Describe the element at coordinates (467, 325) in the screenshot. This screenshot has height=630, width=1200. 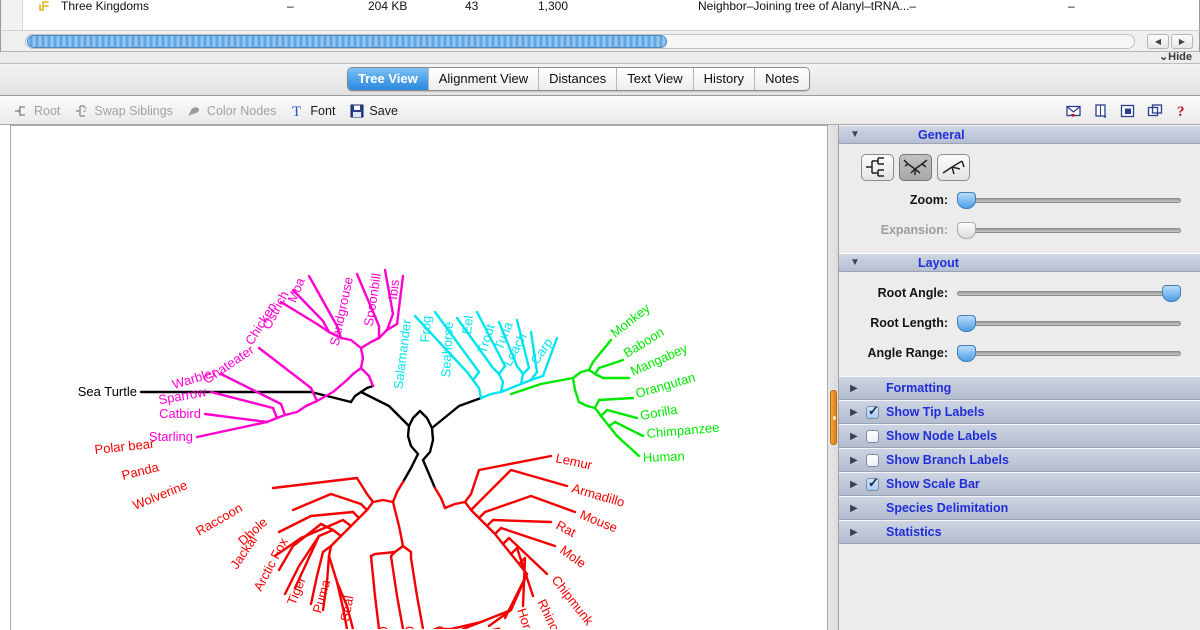
I see `tip-label-eel: Eel` at that location.